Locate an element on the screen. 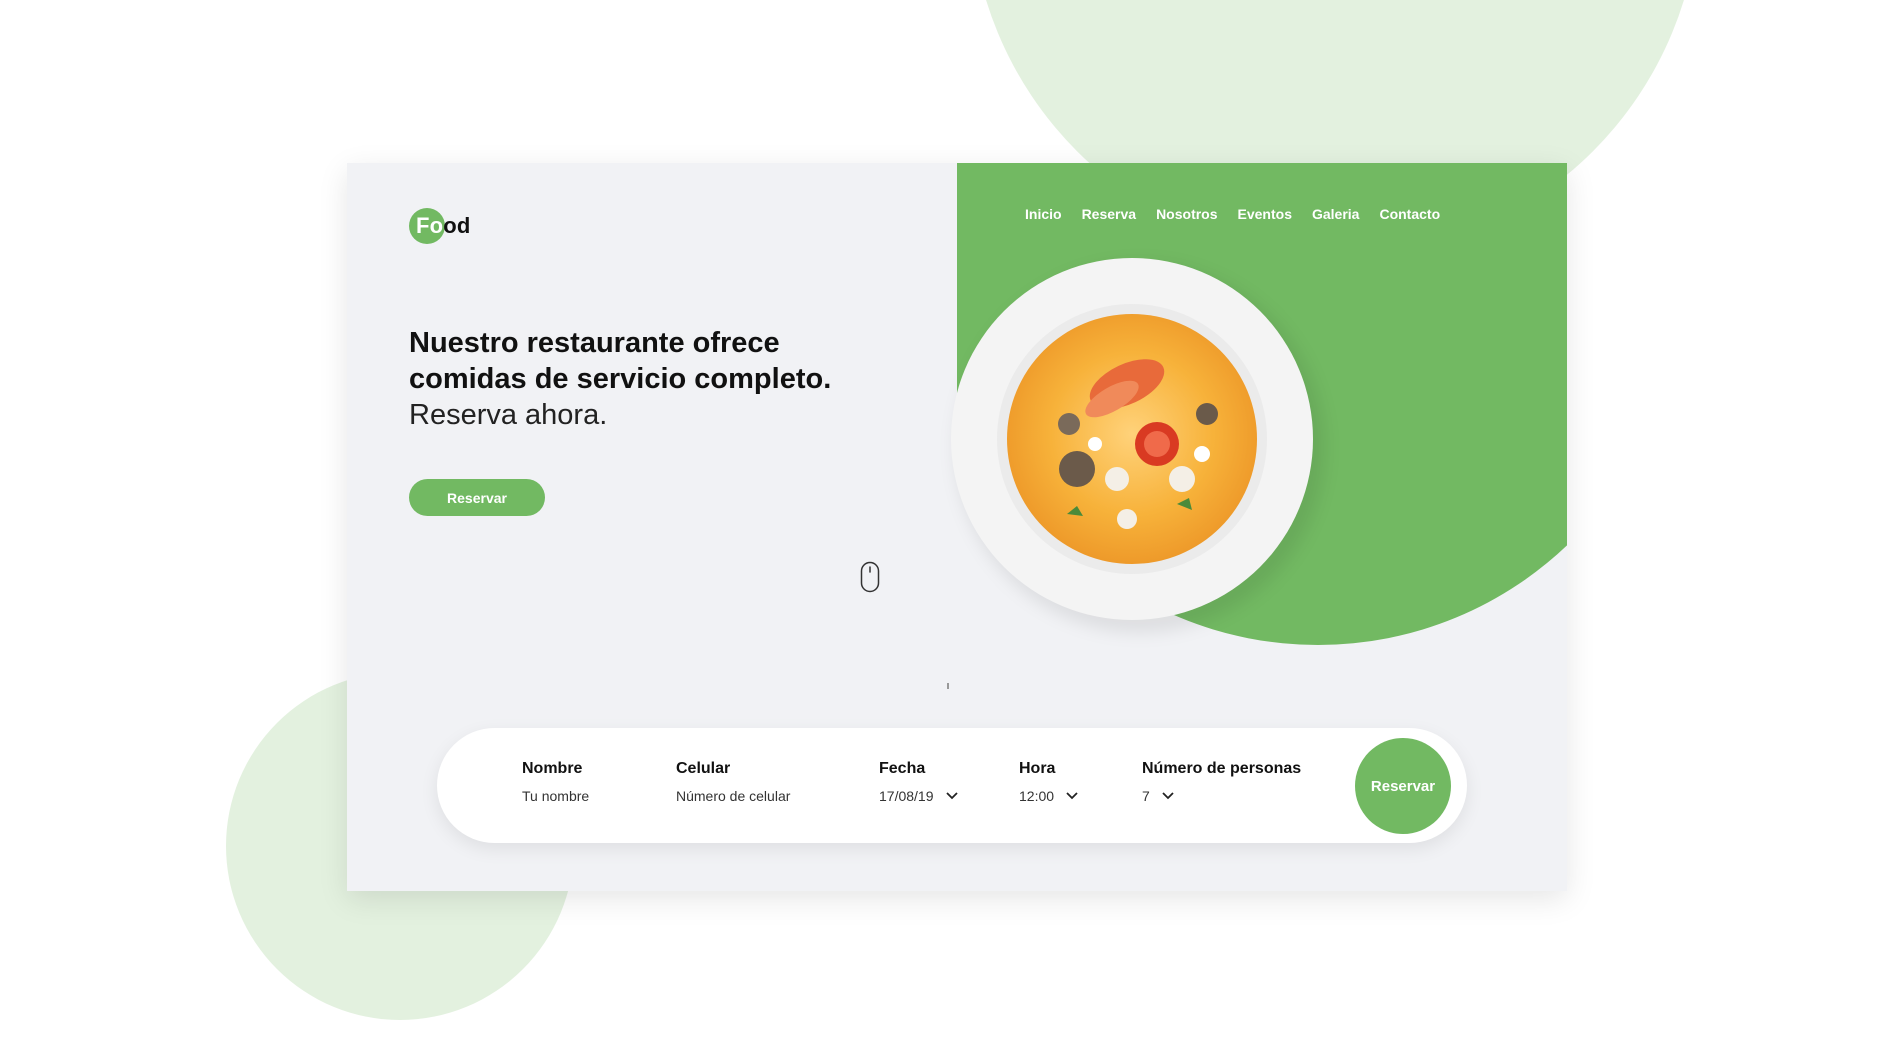 The width and height of the screenshot is (1900, 1048). nav-item-contacto: Contacto is located at coordinates (1409, 214).